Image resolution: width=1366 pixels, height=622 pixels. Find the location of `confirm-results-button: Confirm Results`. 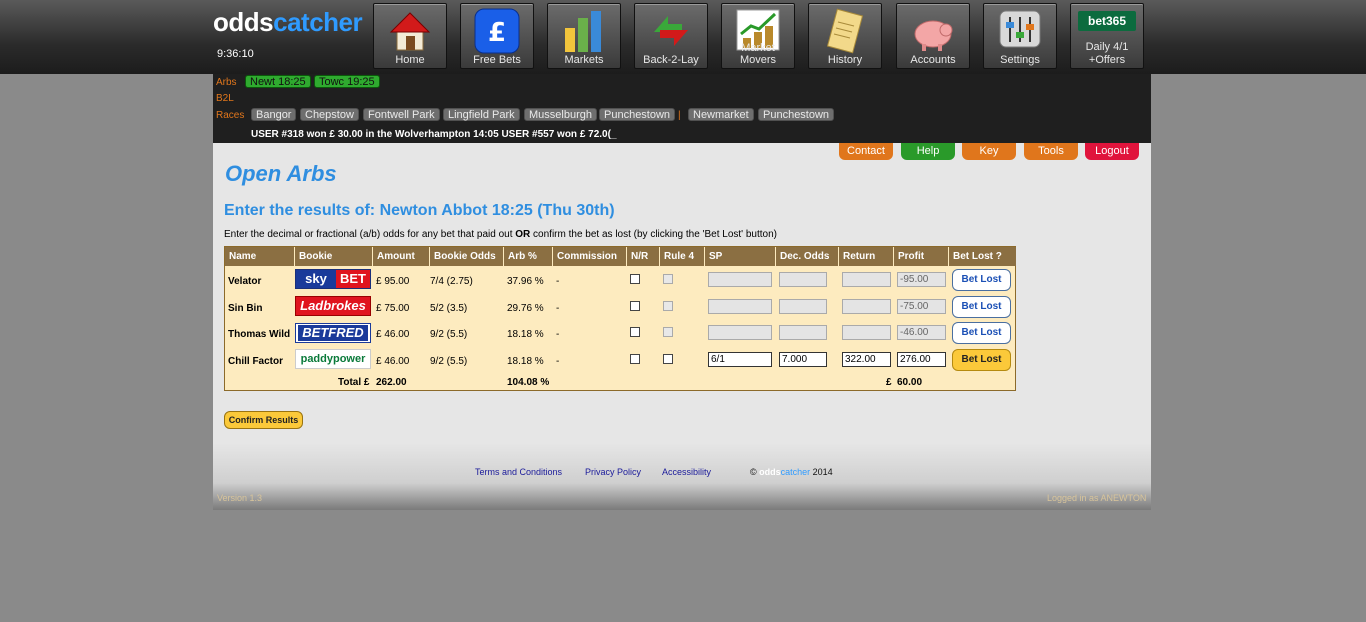

confirm-results-button: Confirm Results is located at coordinates (263, 420).